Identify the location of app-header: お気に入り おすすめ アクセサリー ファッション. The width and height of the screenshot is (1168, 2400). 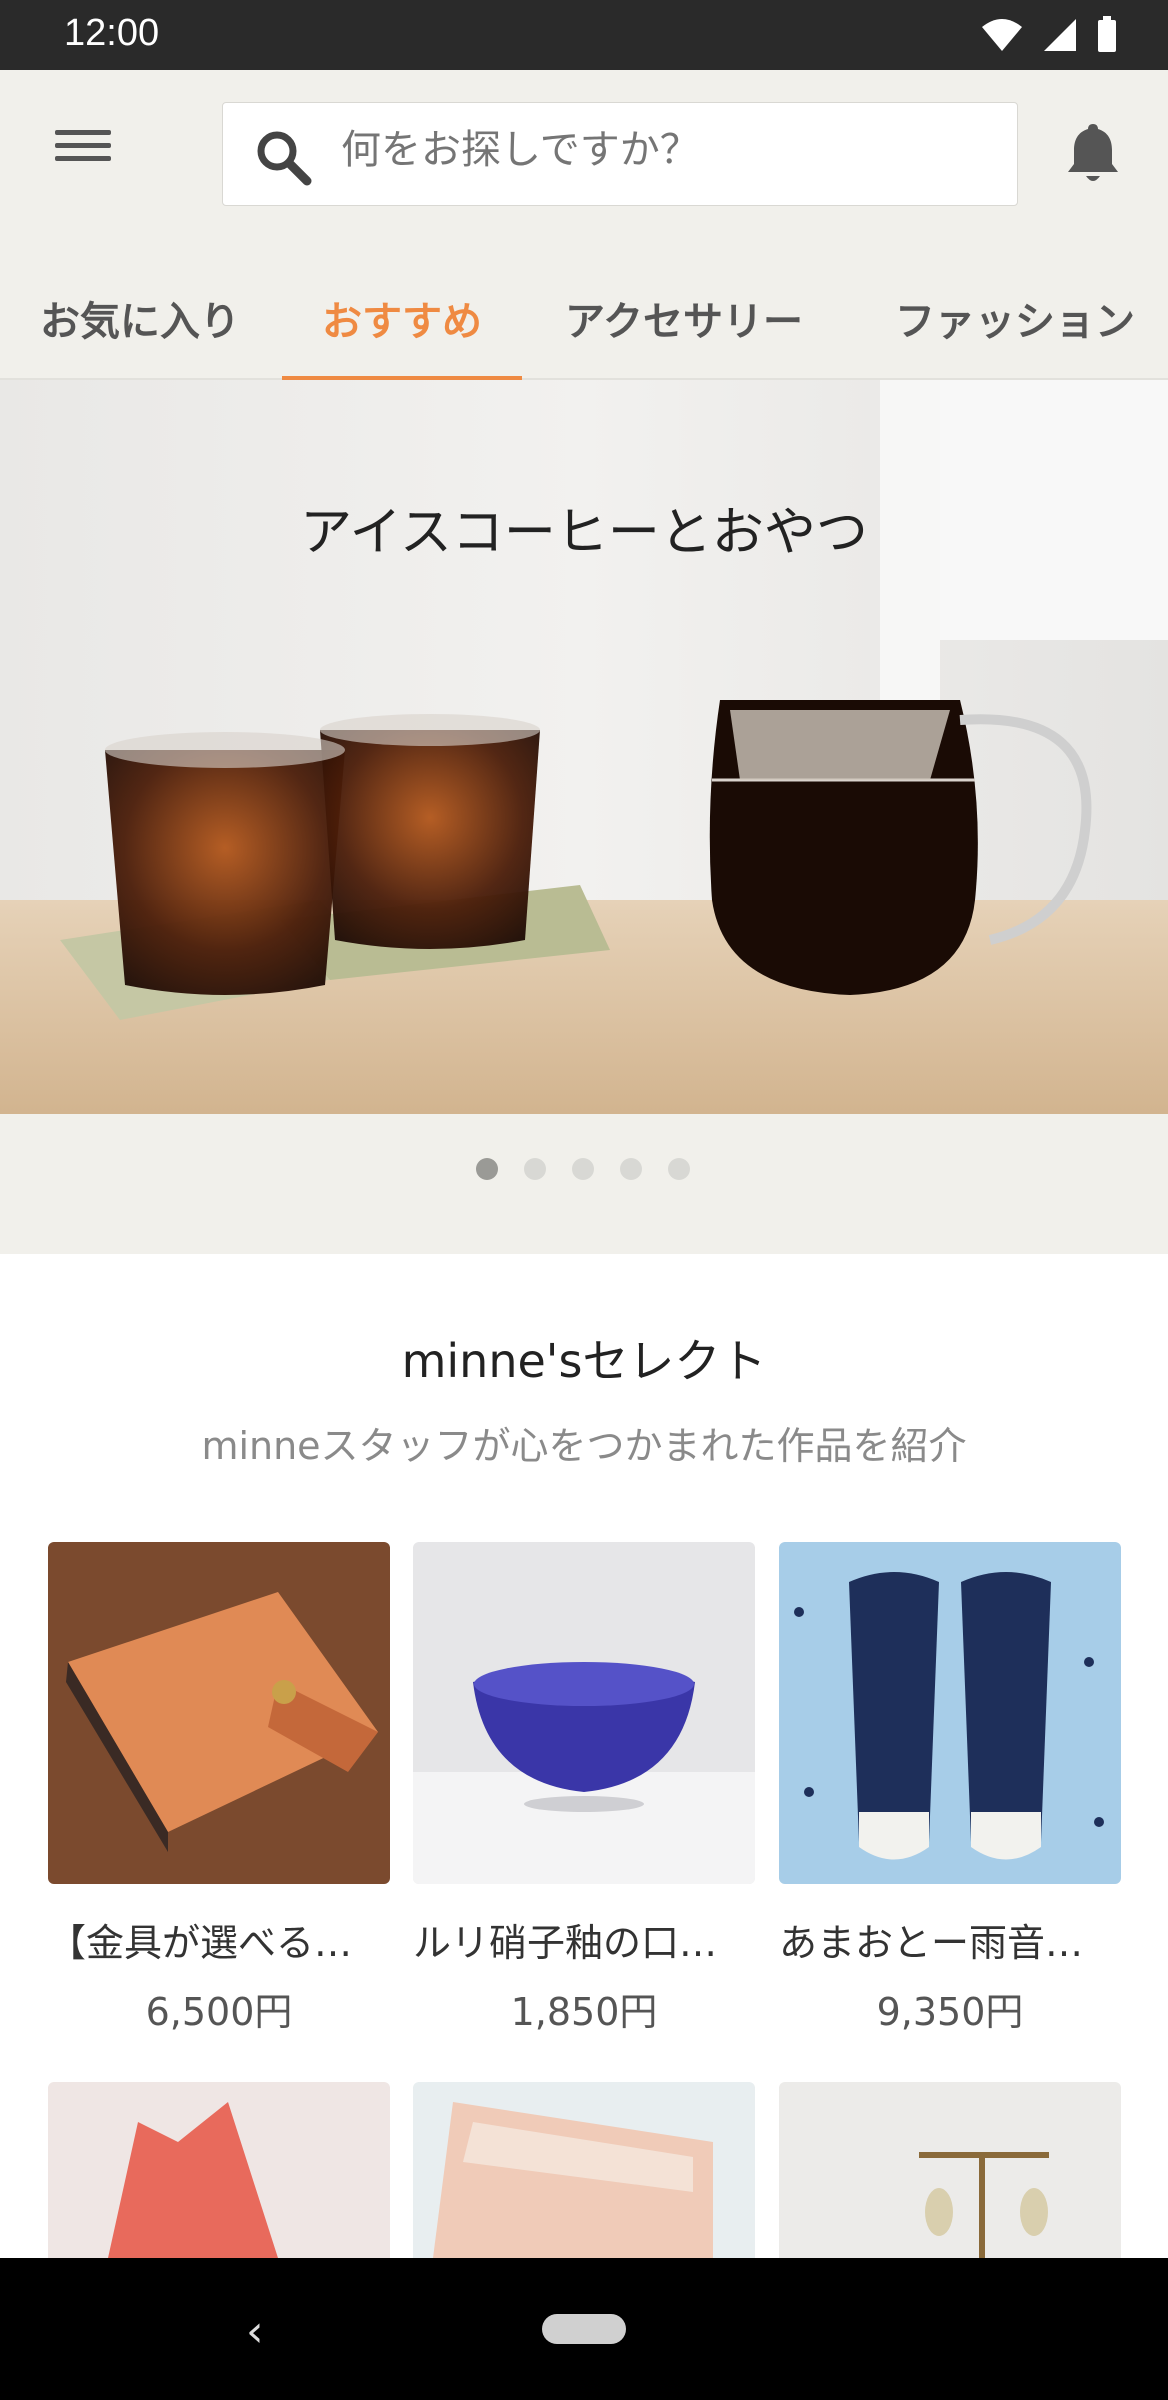
(584, 226).